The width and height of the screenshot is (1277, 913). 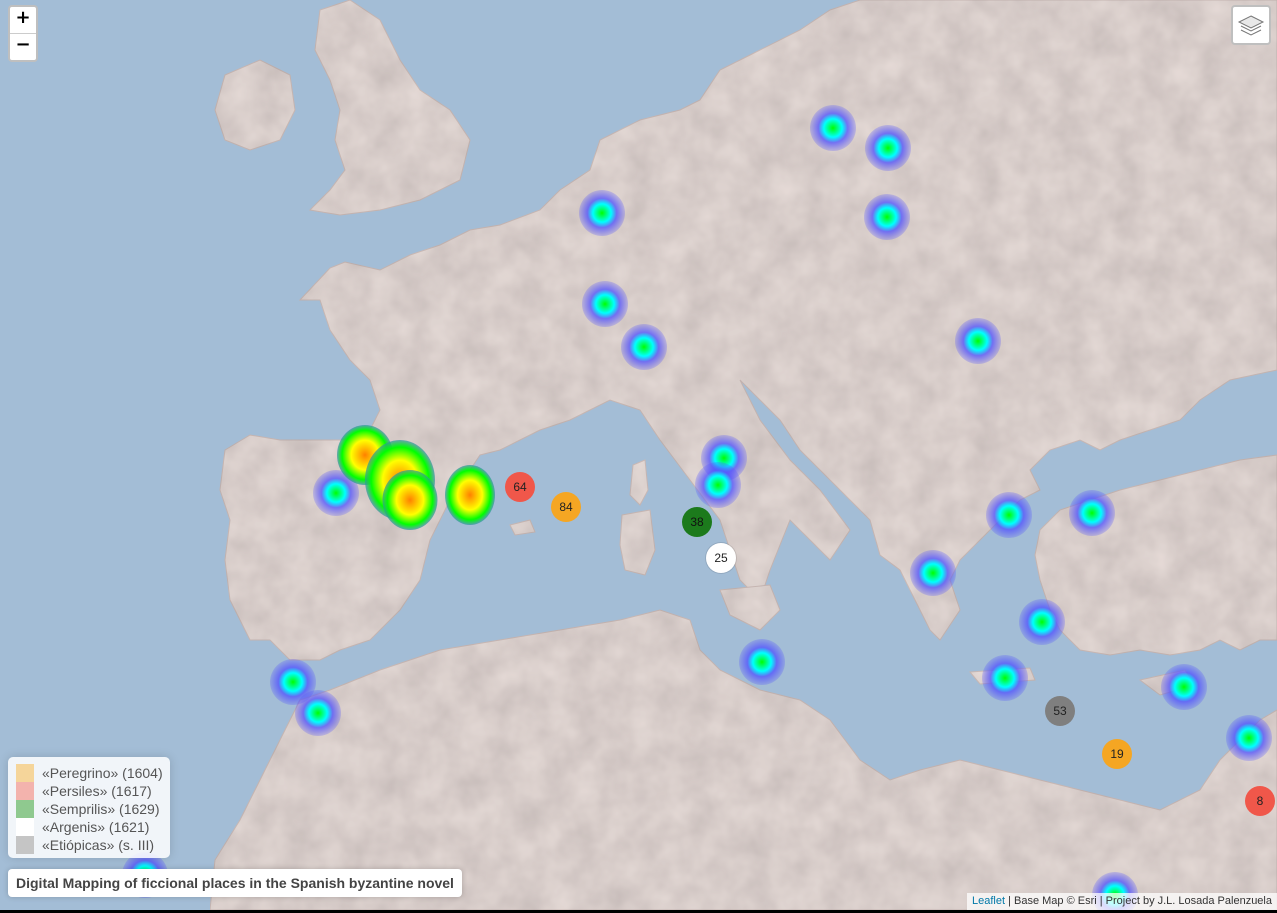 I want to click on legend-label: «Semprilis» (1629), so click(x=101, y=809).